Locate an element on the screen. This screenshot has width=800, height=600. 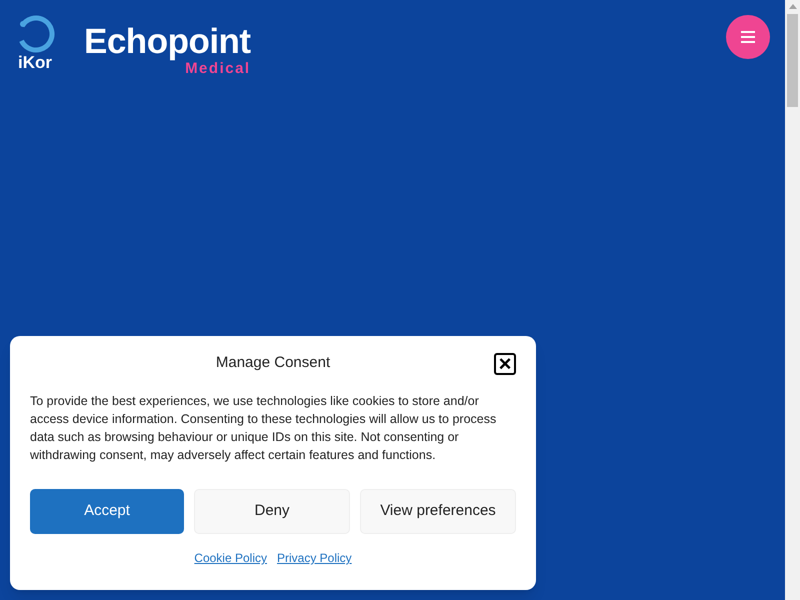
policy-link: Privacy Policy is located at coordinates (314, 558).